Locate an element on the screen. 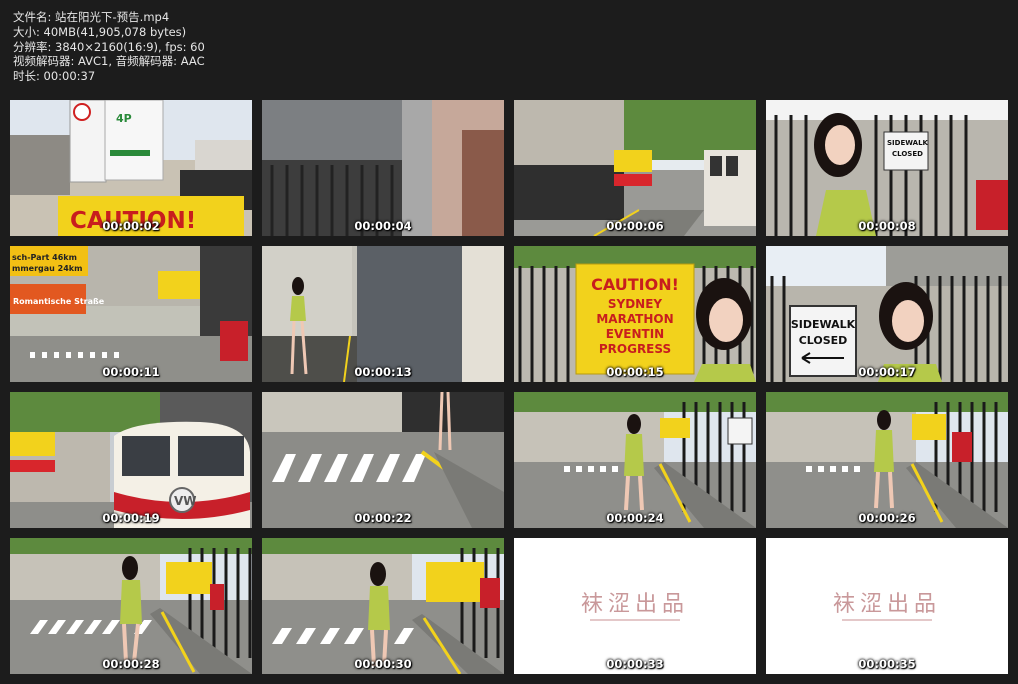 The height and width of the screenshot is (684, 1018). thumbnail-timestamp: 00:00:11 is located at coordinates (131, 372).